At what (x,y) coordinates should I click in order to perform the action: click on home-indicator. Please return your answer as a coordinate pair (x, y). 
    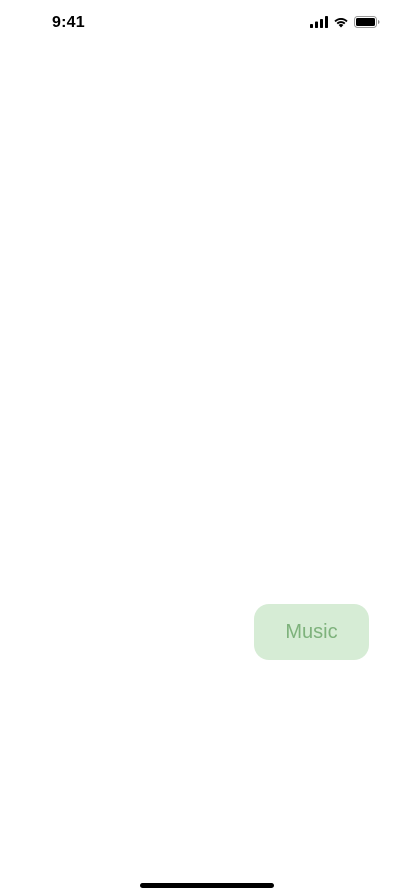
    Looking at the image, I should click on (207, 885).